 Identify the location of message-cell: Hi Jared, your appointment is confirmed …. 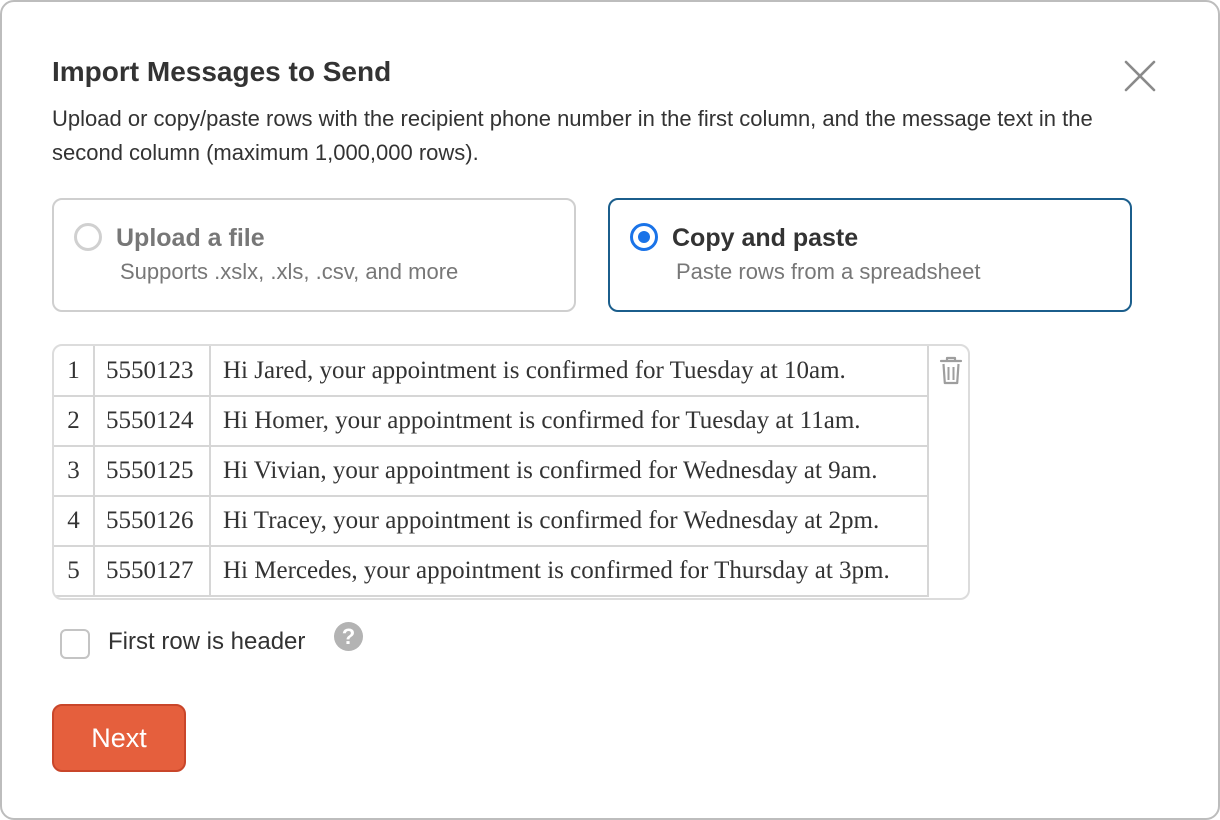
(569, 371).